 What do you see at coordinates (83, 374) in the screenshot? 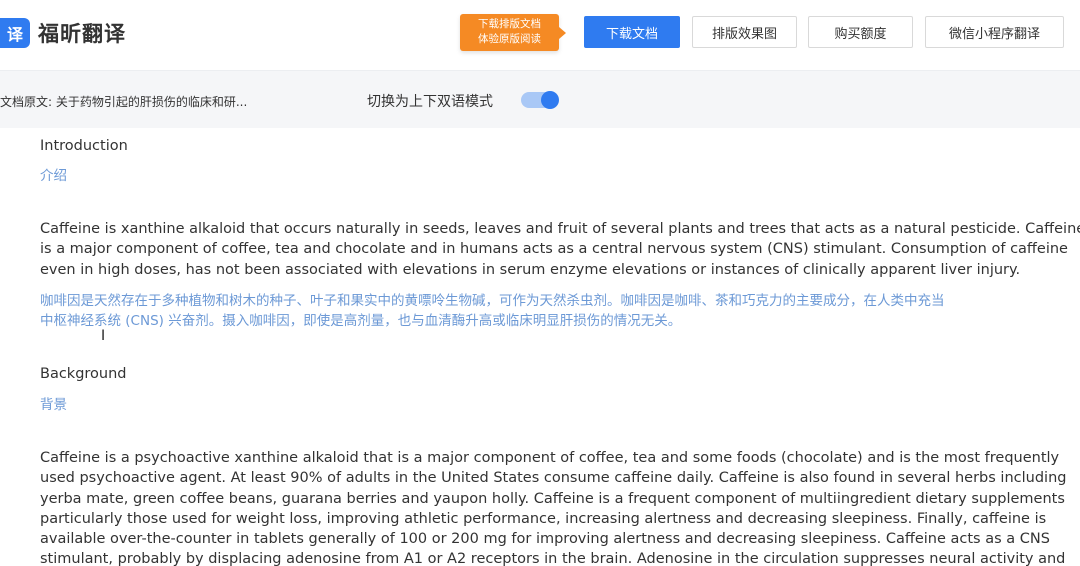
I see `section-heading-en: Background` at bounding box center [83, 374].